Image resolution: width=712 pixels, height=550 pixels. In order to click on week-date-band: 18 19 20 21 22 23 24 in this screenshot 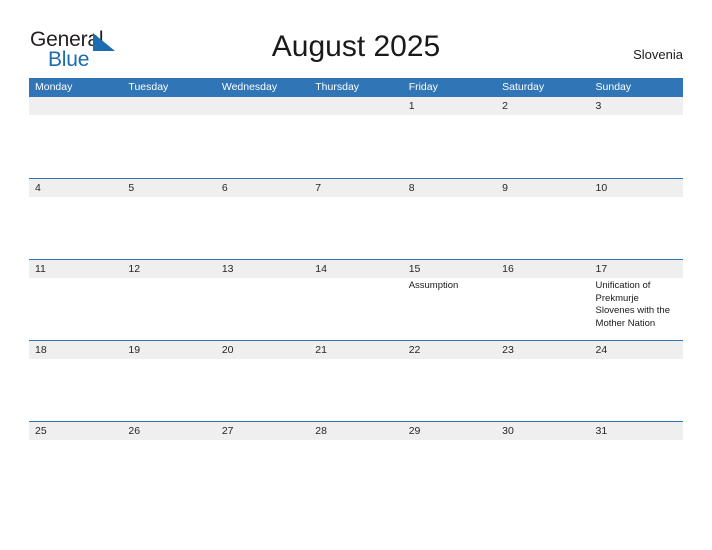, I will do `click(356, 350)`.